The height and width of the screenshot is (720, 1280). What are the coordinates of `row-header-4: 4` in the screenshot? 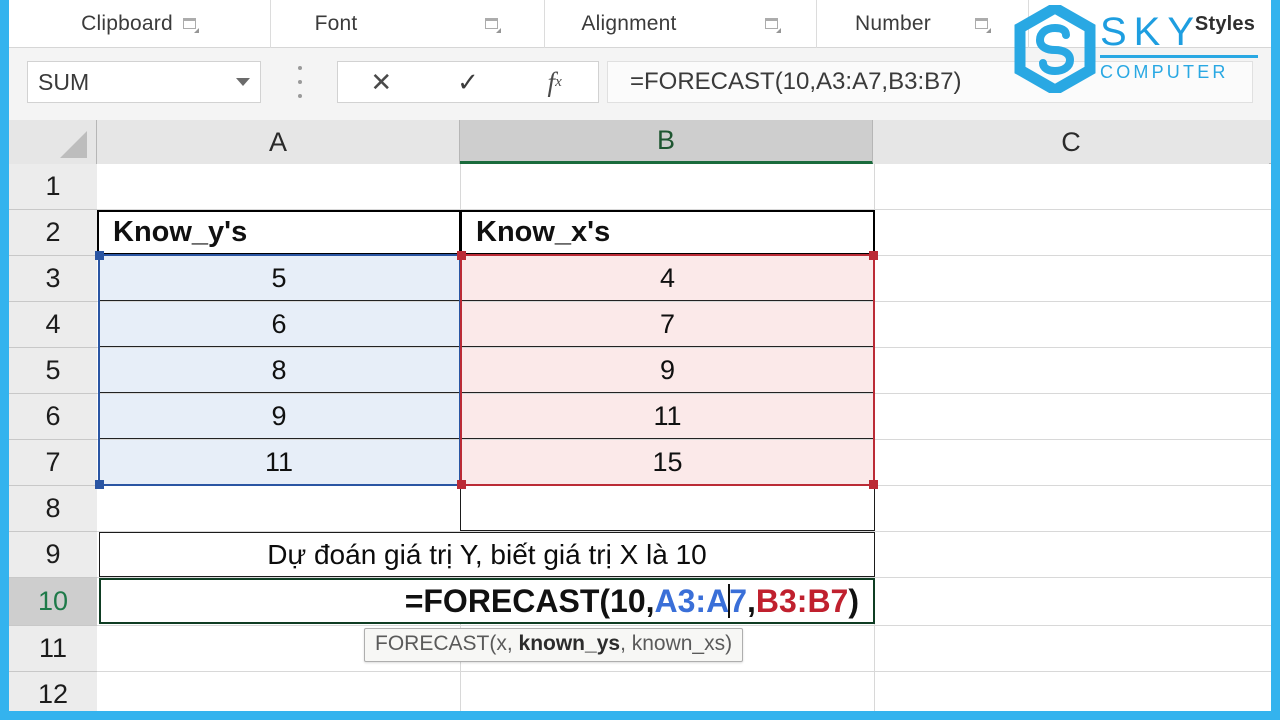 It's located at (53, 325).